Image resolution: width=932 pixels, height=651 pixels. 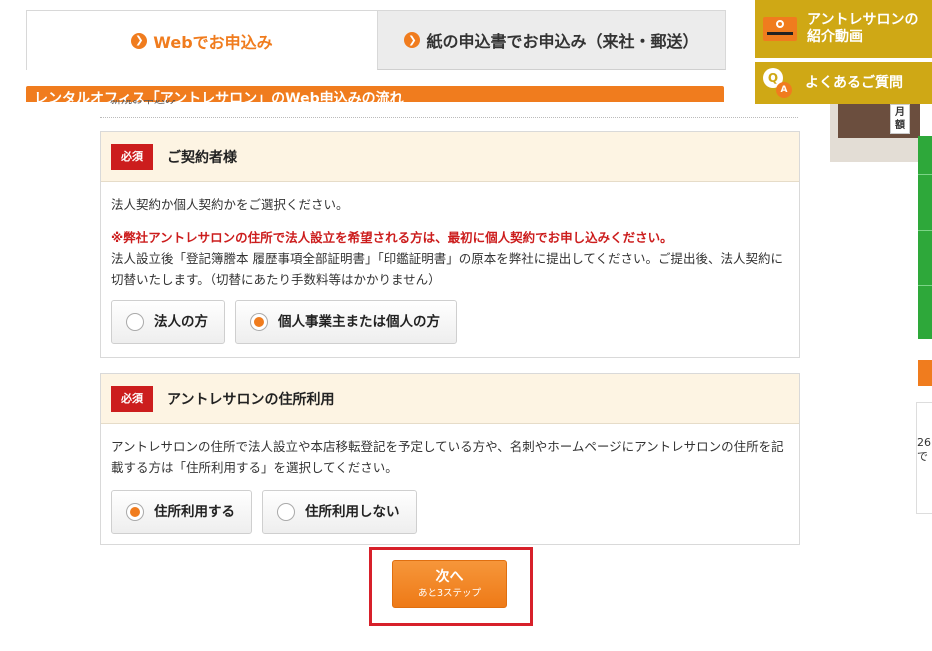 What do you see at coordinates (925, 373) in the screenshot?
I see `sidebar-orange-header` at bounding box center [925, 373].